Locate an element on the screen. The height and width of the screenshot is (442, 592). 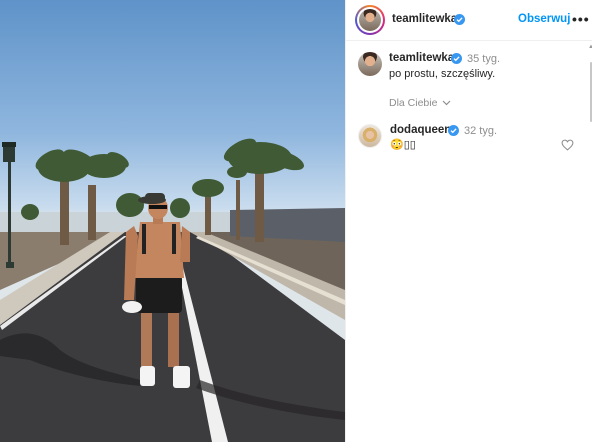
scroll-up-arrow: ▲ is located at coordinates (590, 47).